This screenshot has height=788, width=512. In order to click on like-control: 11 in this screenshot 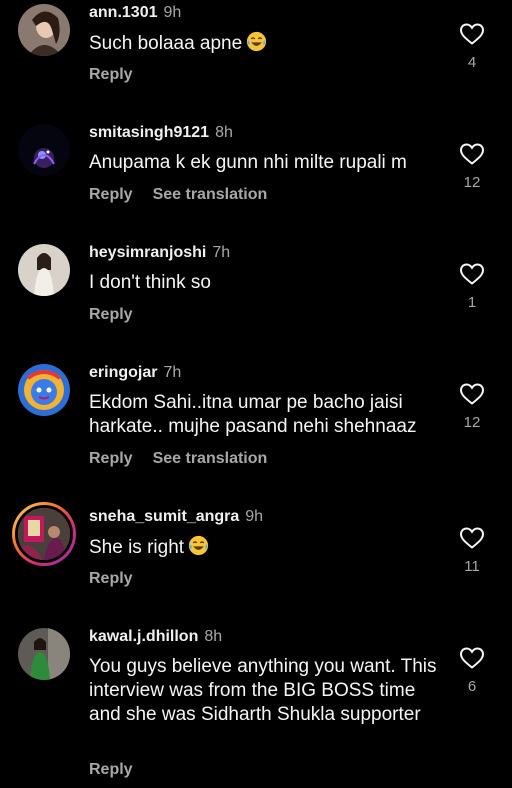, I will do `click(472, 551)`.